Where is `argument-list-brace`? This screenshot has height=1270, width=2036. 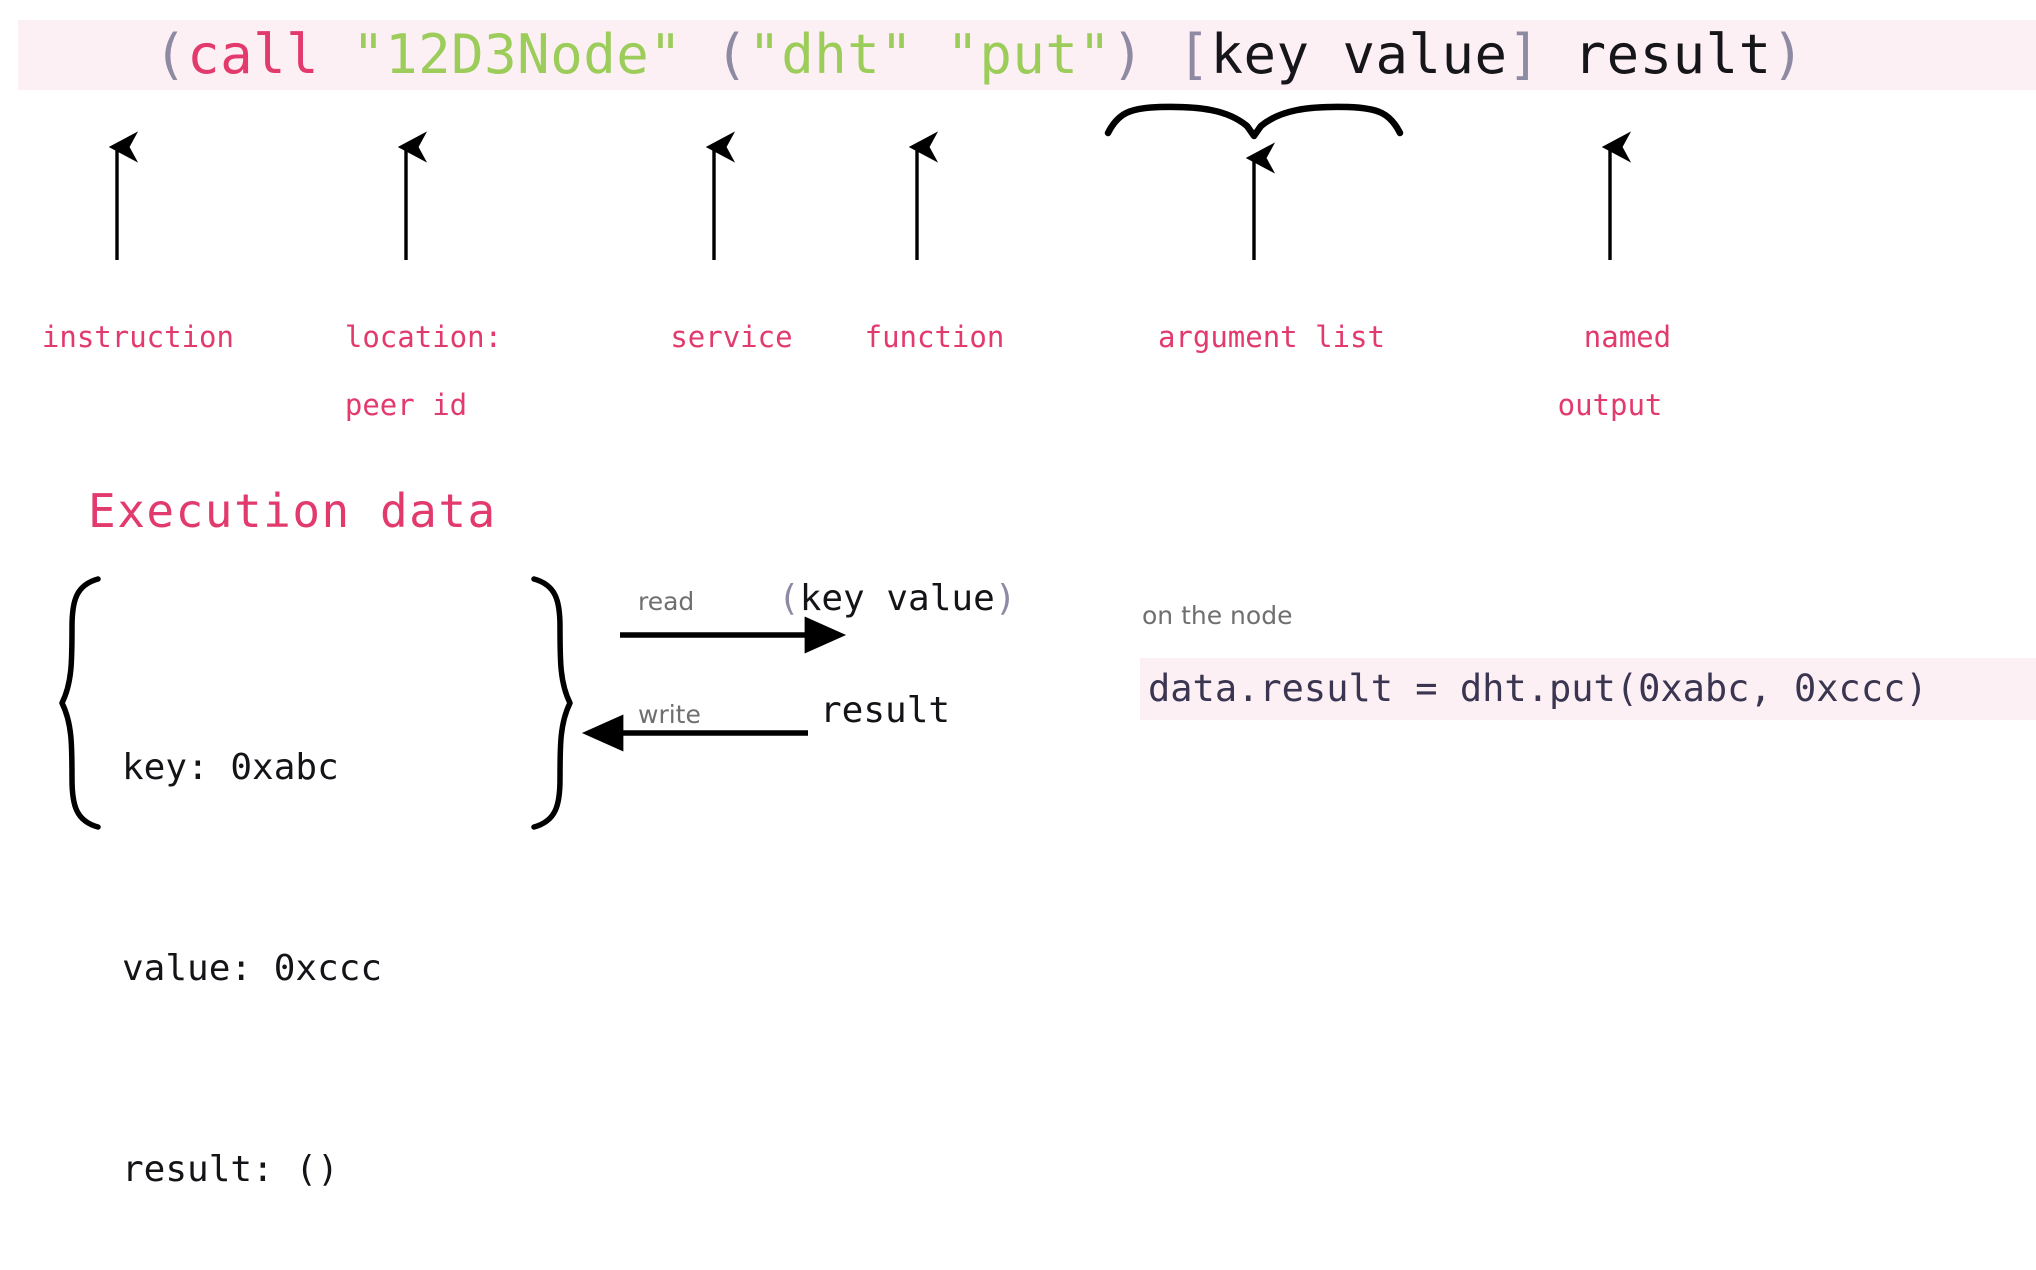
argument-list-brace is located at coordinates (1254, 121).